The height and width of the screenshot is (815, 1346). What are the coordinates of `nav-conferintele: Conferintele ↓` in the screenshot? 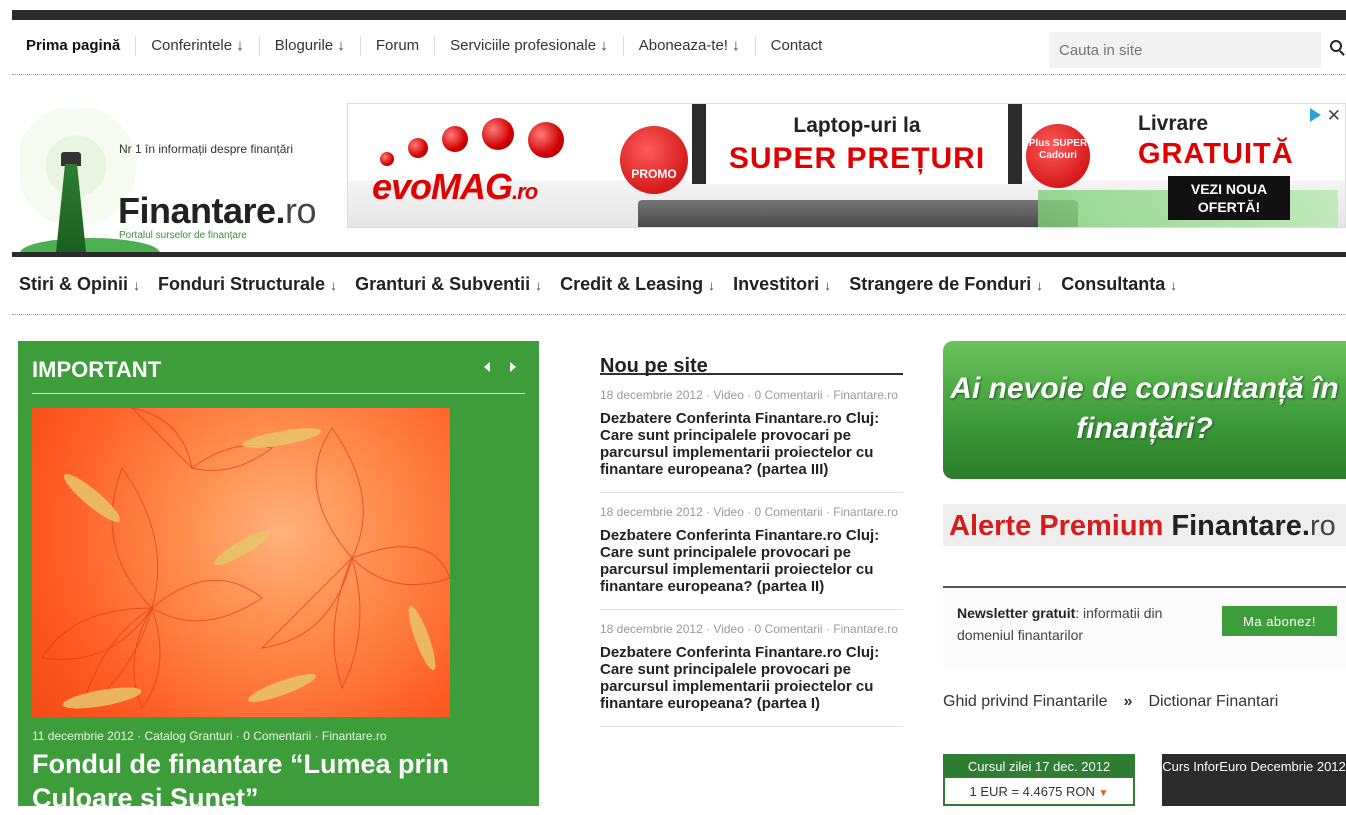 It's located at (197, 46).